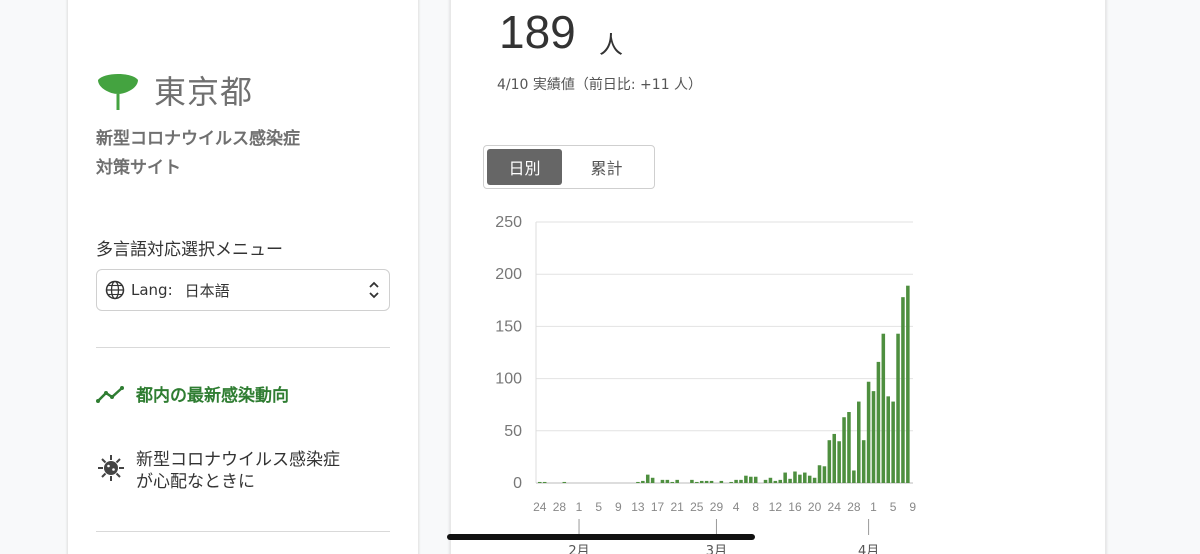 The image size is (1200, 554). Describe the element at coordinates (195, 482) in the screenshot. I see `nav-label-line2: が心配なときに` at that location.